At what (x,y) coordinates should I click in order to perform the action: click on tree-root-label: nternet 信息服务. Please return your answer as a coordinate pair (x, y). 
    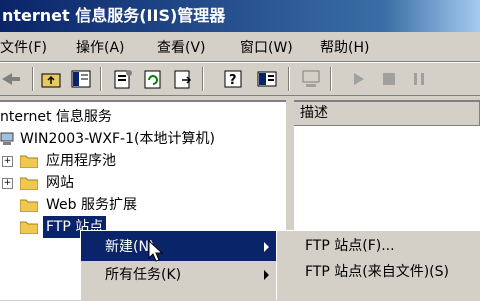
    Looking at the image, I should click on (56, 117).